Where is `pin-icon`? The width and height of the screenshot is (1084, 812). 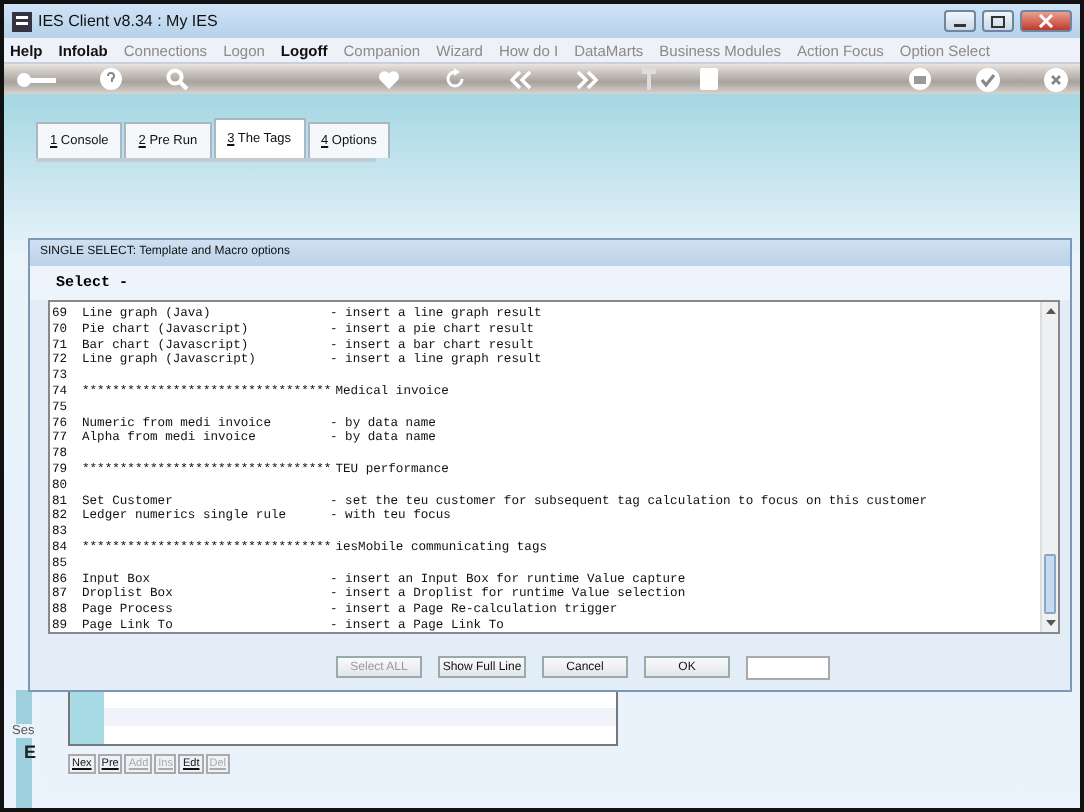 pin-icon is located at coordinates (649, 79).